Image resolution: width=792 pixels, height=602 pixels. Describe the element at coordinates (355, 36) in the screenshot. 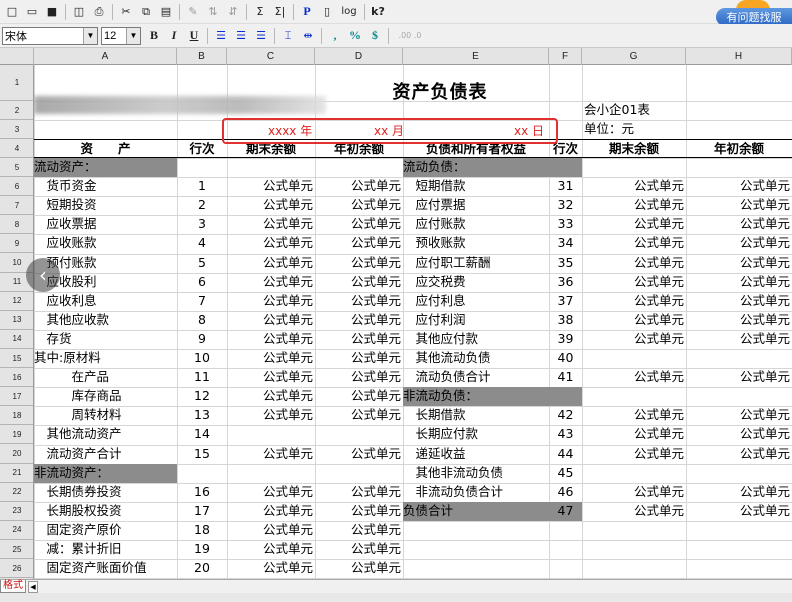

I see `percent-style-button: %` at that location.